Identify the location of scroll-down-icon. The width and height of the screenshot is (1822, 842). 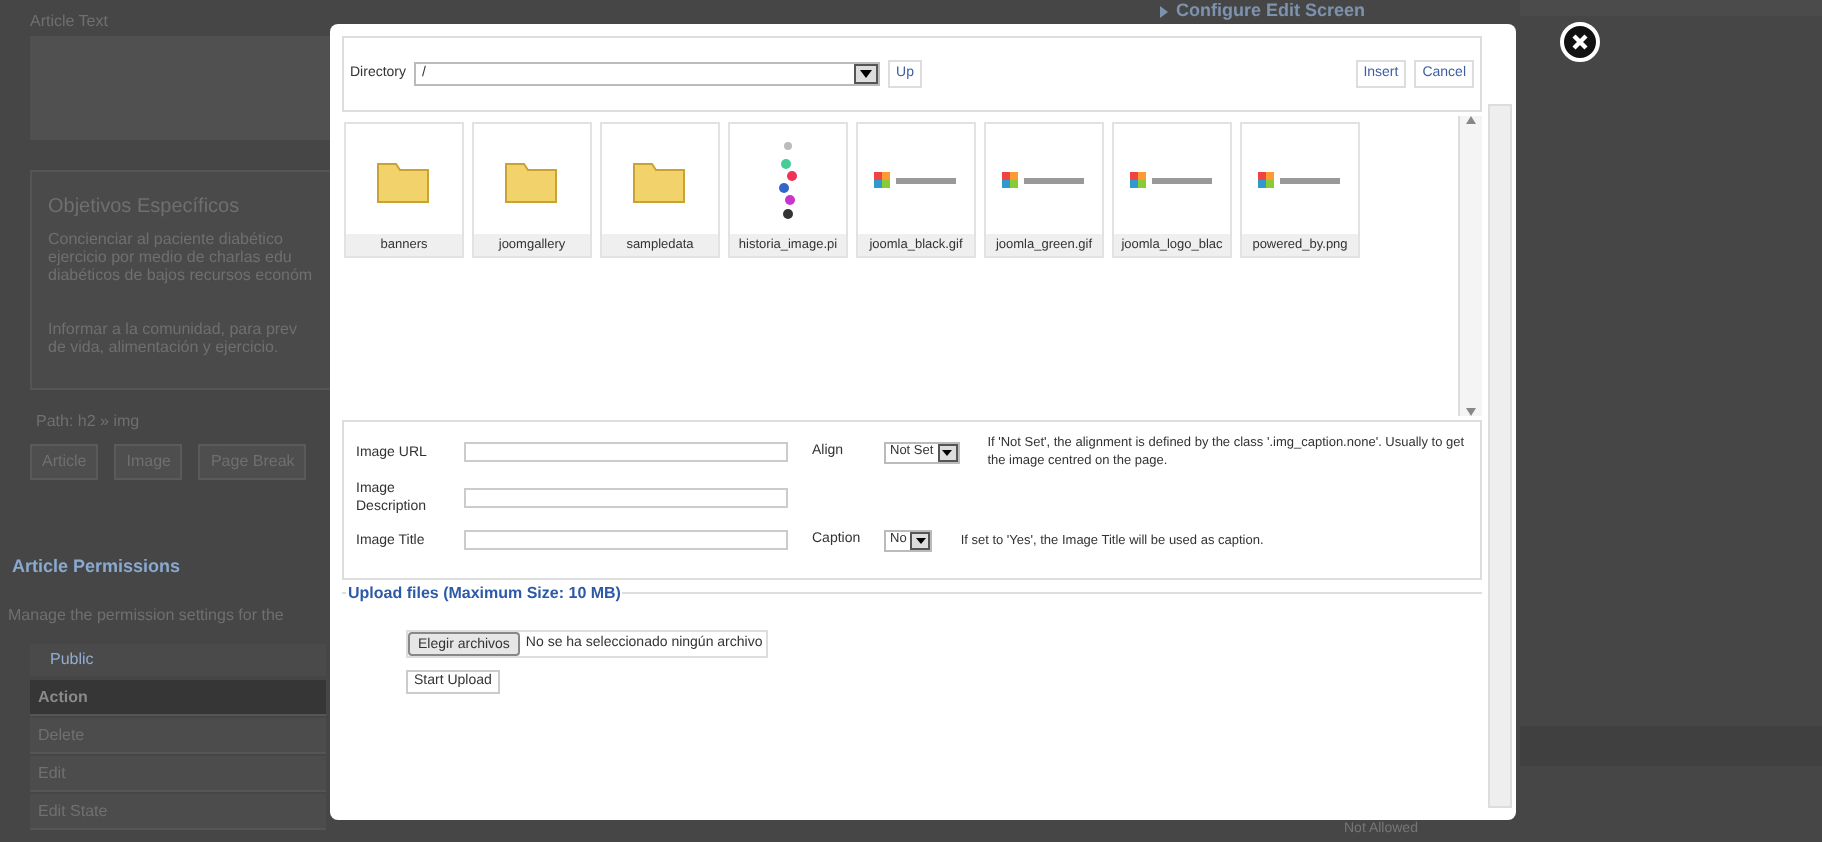
(1471, 412).